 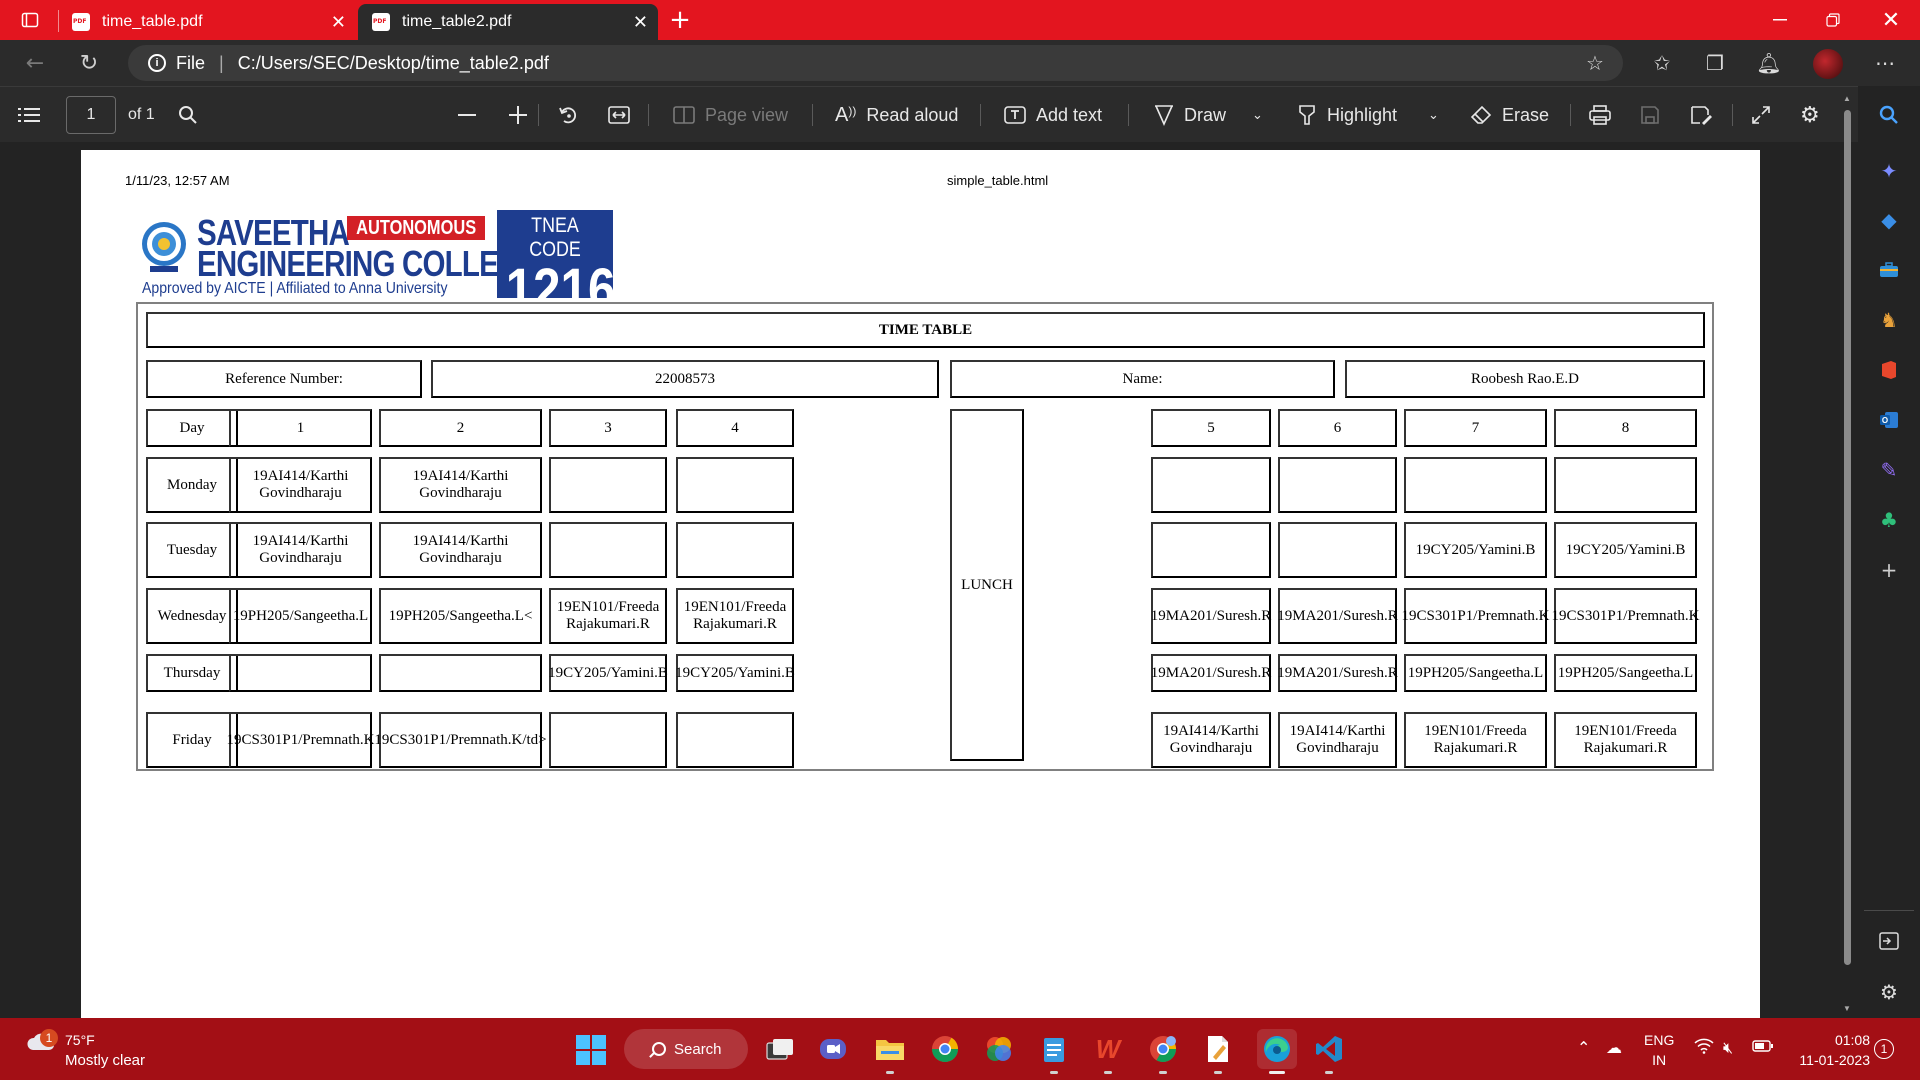 What do you see at coordinates (686, 1049) in the screenshot?
I see `taskbar-search: Search` at bounding box center [686, 1049].